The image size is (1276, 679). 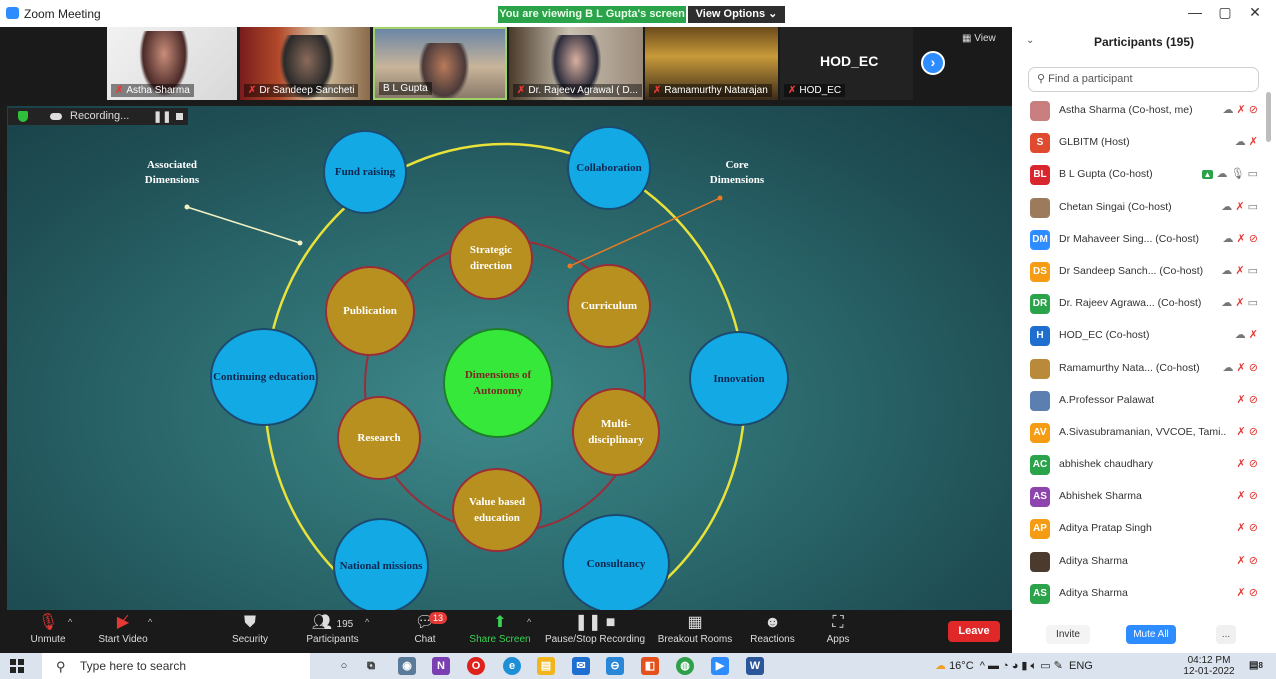 What do you see at coordinates (755, 666) in the screenshot?
I see `word-icon: W` at bounding box center [755, 666].